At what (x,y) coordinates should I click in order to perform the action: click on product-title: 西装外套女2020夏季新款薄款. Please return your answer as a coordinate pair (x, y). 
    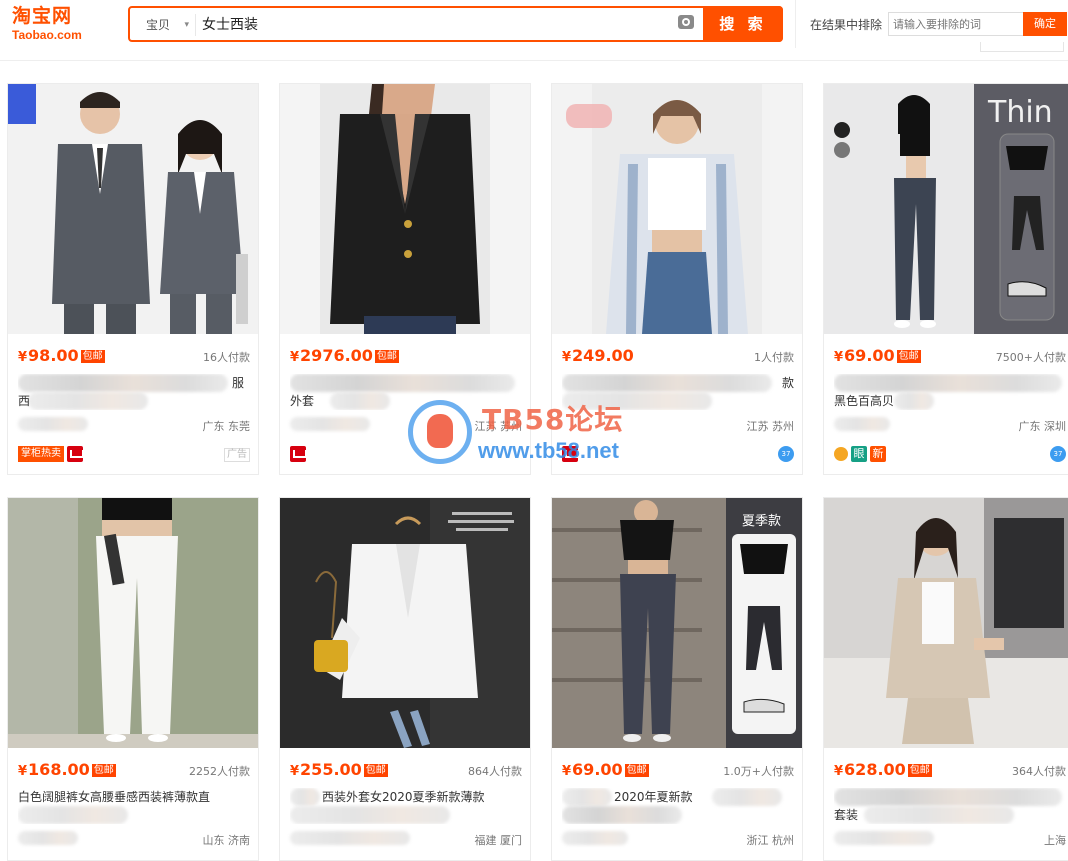
    Looking at the image, I should click on (406, 806).